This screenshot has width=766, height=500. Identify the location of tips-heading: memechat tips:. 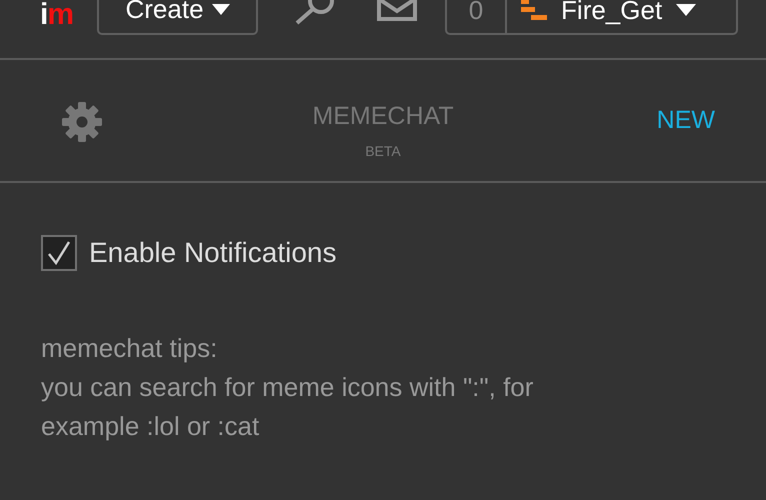
(129, 348).